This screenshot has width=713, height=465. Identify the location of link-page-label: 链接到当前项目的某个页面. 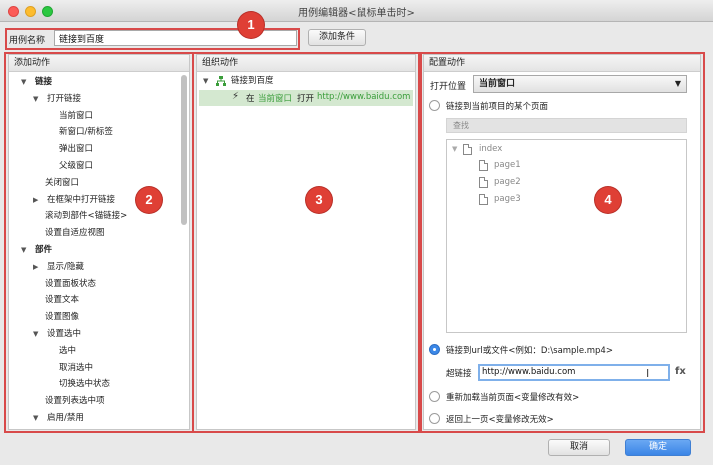
(497, 107).